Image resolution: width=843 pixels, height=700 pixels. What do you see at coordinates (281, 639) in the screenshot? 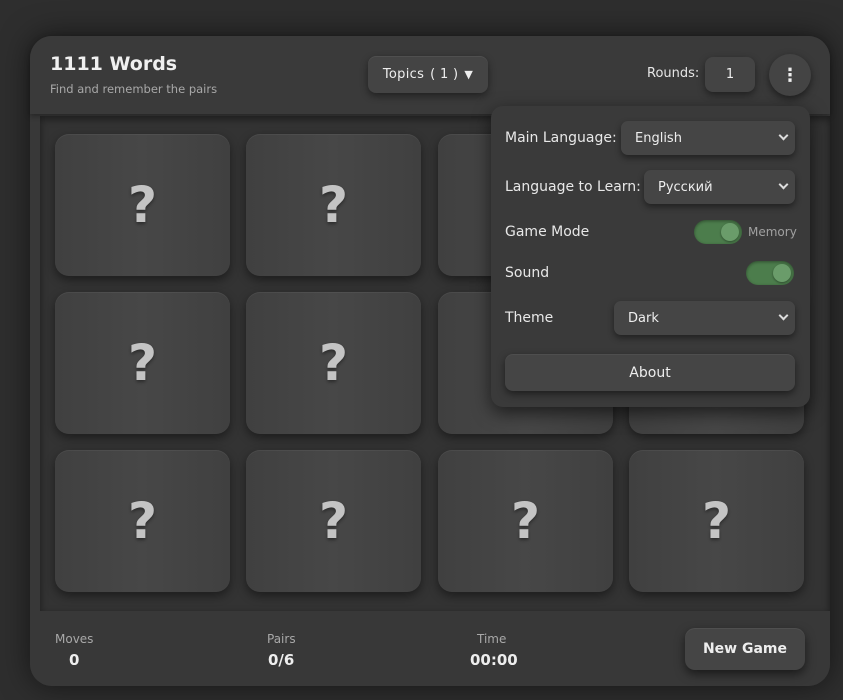
I see `pairs-label: Pairs` at bounding box center [281, 639].